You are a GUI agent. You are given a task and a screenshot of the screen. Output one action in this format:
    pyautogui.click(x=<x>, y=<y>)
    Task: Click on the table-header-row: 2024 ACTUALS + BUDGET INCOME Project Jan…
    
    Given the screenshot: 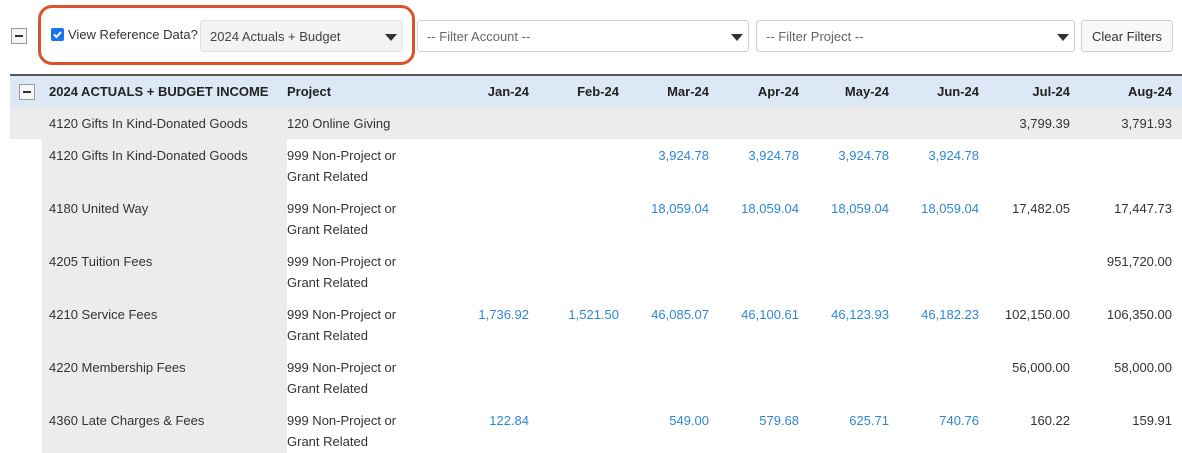 What is the action you would take?
    pyautogui.click(x=596, y=91)
    